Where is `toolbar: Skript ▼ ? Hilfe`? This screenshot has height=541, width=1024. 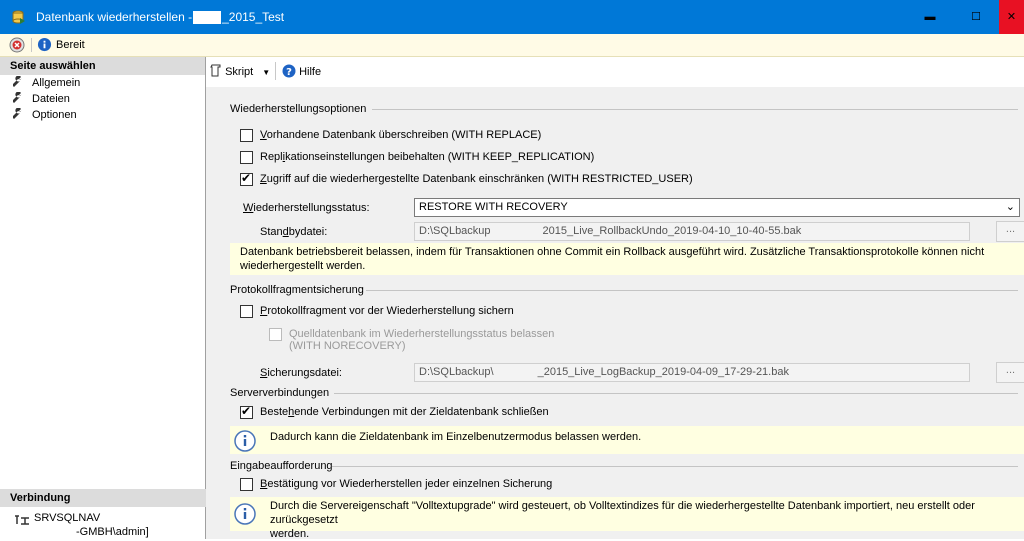
toolbar: Skript ▼ ? Hilfe is located at coordinates (615, 72).